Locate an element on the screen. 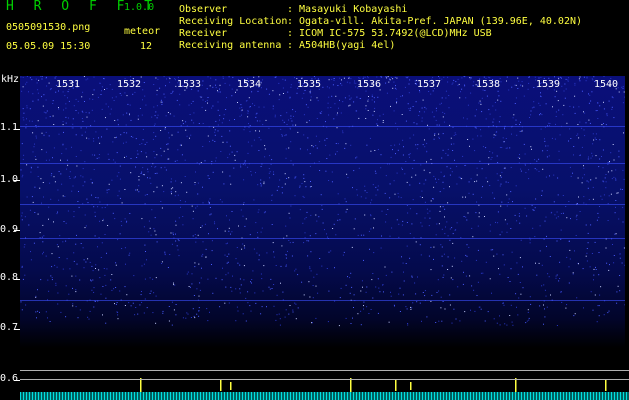 The image size is (629, 400). interference-band is located at coordinates (322, 300).